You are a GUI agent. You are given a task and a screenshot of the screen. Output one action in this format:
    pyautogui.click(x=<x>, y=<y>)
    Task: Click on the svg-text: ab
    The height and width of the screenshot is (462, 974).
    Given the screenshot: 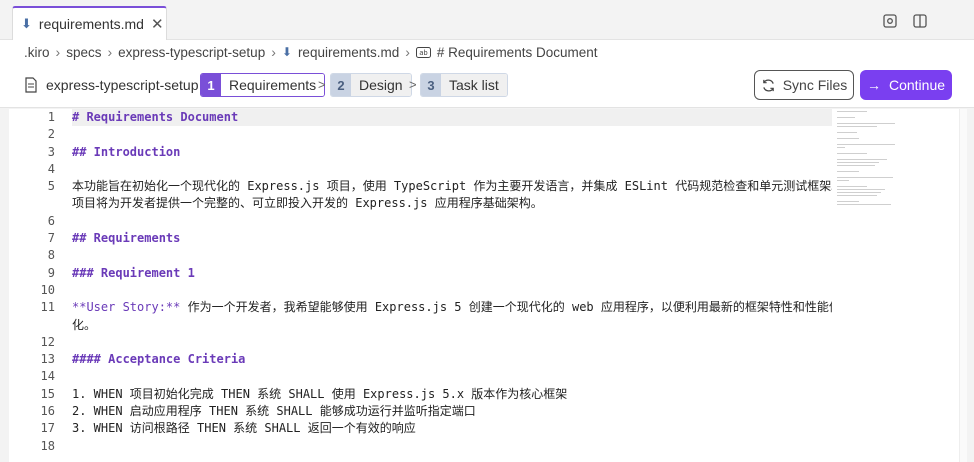 What is the action you would take?
    pyautogui.click(x=423, y=53)
    